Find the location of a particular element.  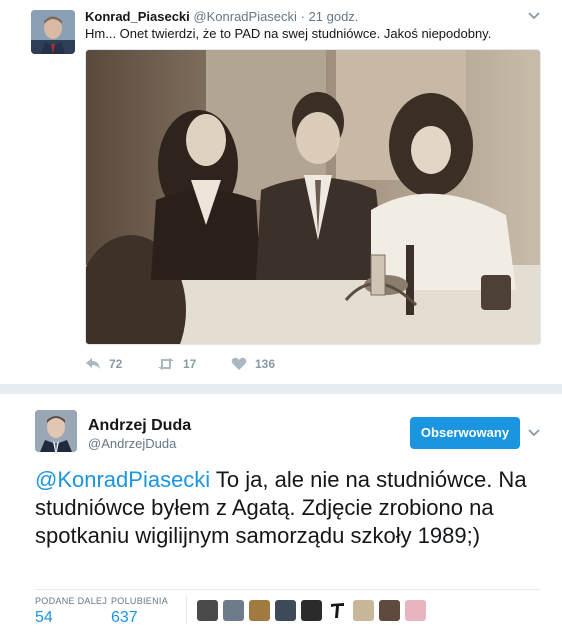

author-name: Konrad_Piasecki is located at coordinates (137, 16).